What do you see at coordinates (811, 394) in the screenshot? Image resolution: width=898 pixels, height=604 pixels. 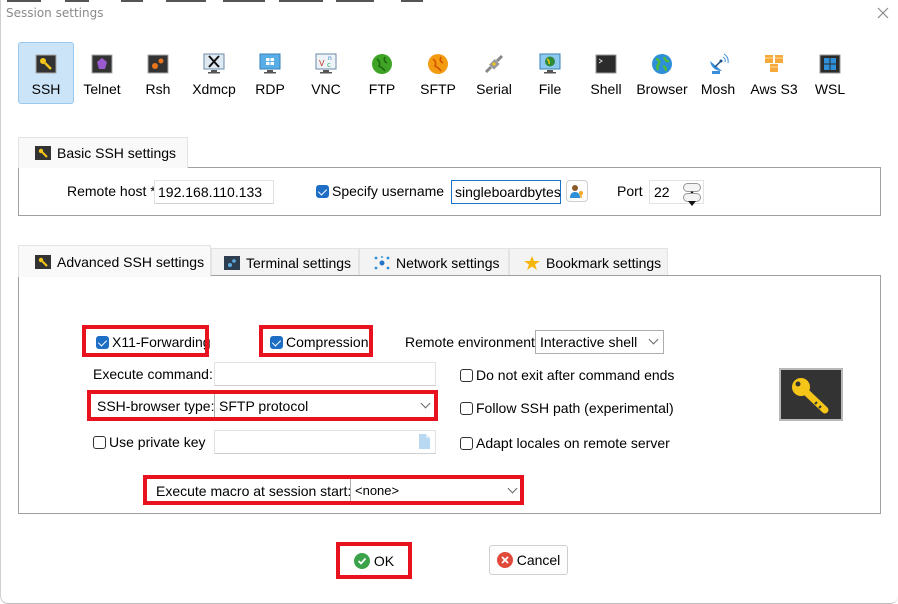 I see `ssh-key-large-icon` at bounding box center [811, 394].